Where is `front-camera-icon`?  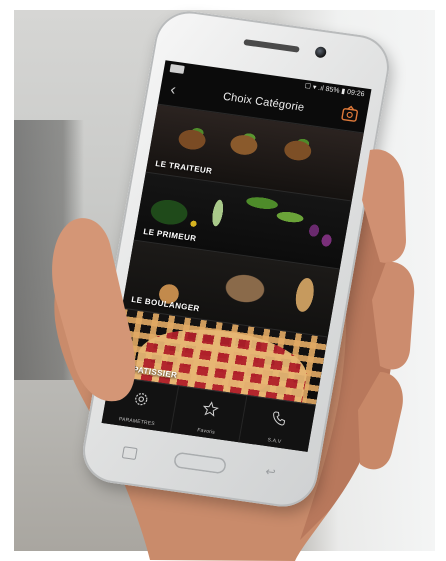
front-camera-icon is located at coordinates (321, 52).